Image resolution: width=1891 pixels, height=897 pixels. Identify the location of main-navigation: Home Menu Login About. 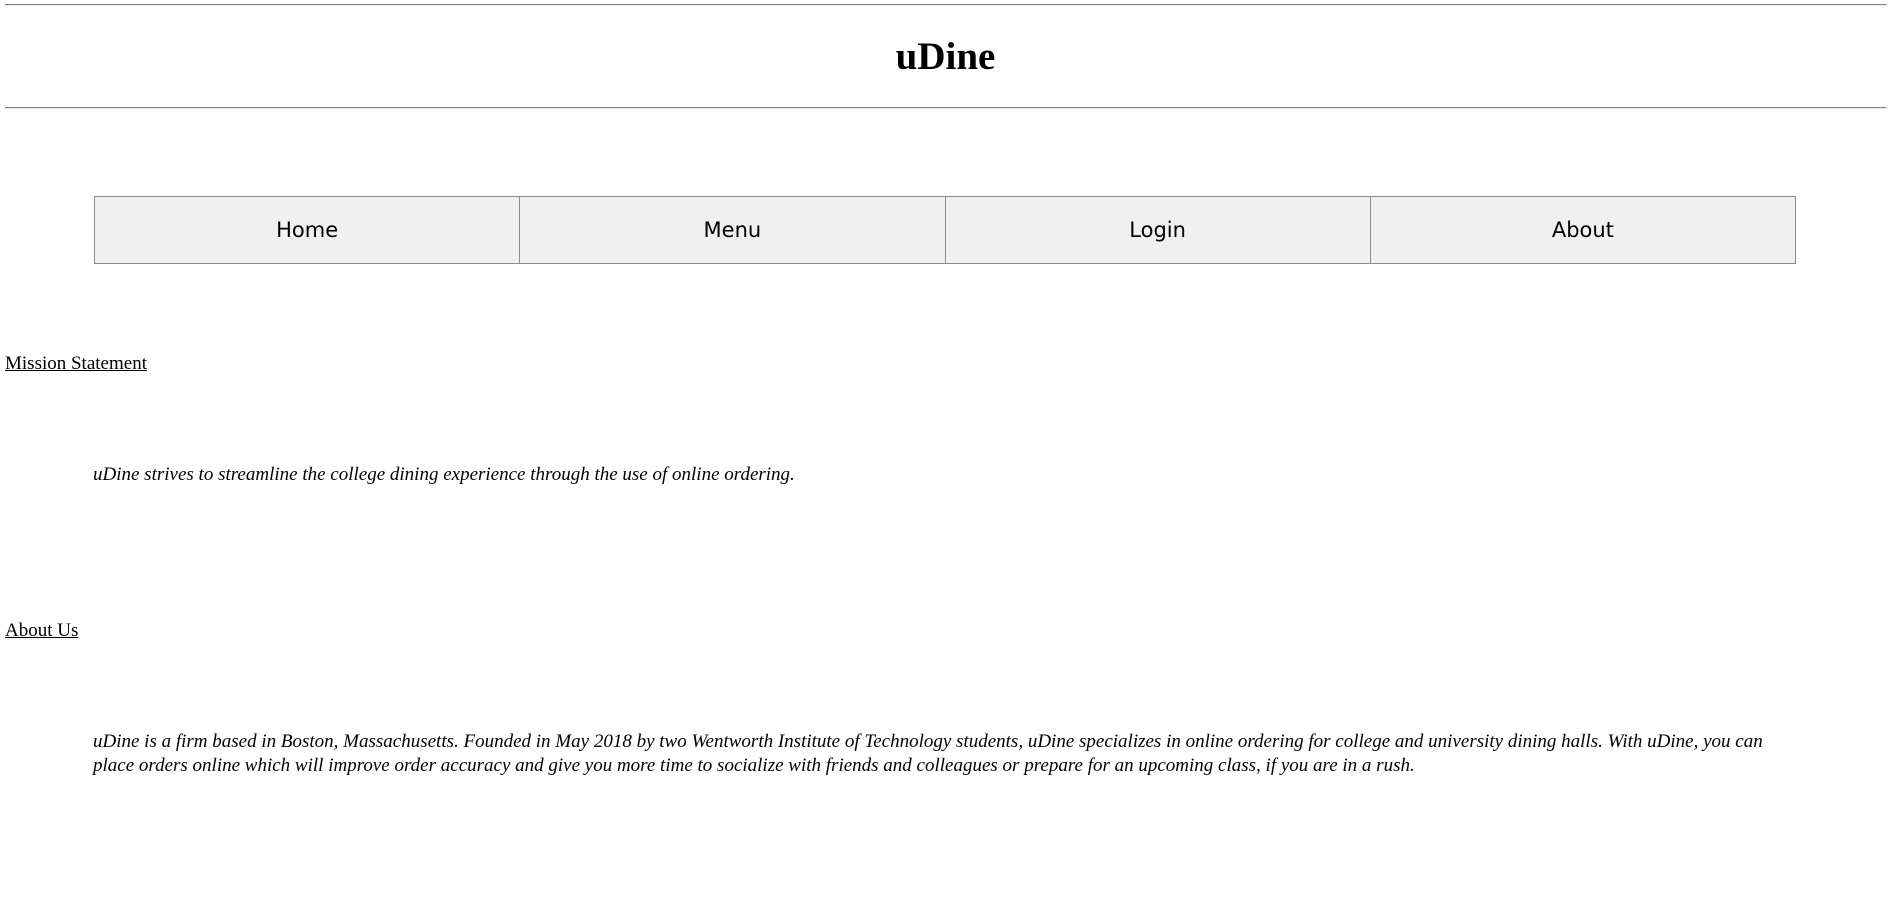
(945, 230).